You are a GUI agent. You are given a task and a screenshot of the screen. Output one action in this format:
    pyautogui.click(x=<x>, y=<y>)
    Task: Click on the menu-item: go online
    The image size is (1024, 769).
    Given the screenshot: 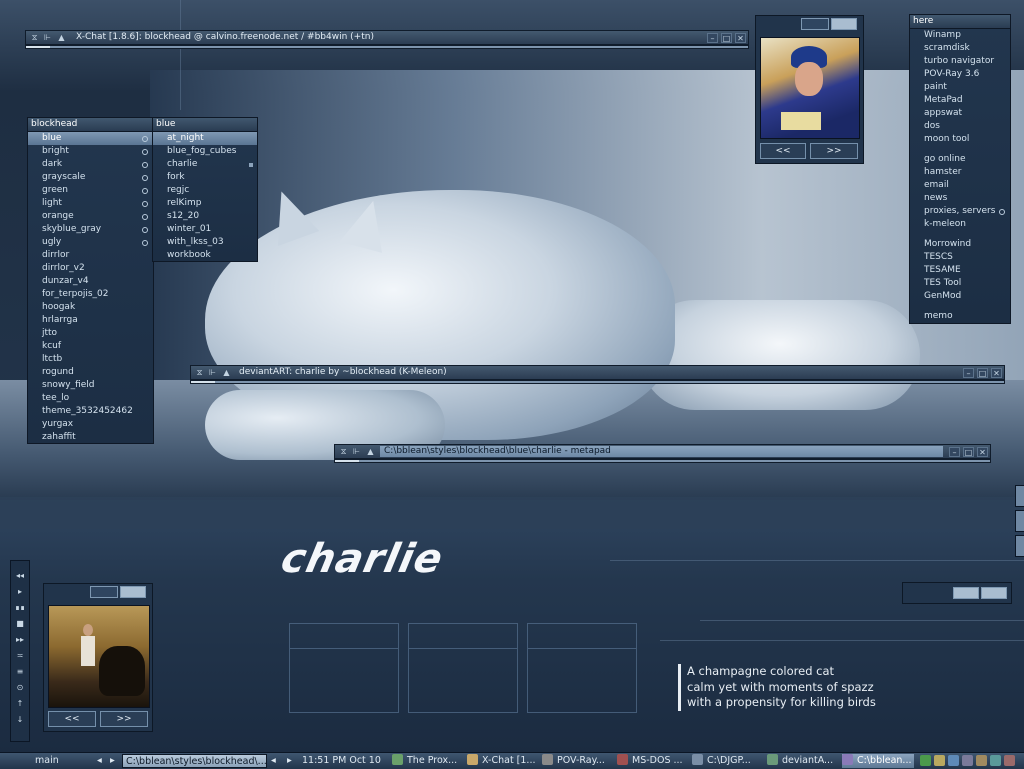 What is the action you would take?
    pyautogui.click(x=960, y=159)
    